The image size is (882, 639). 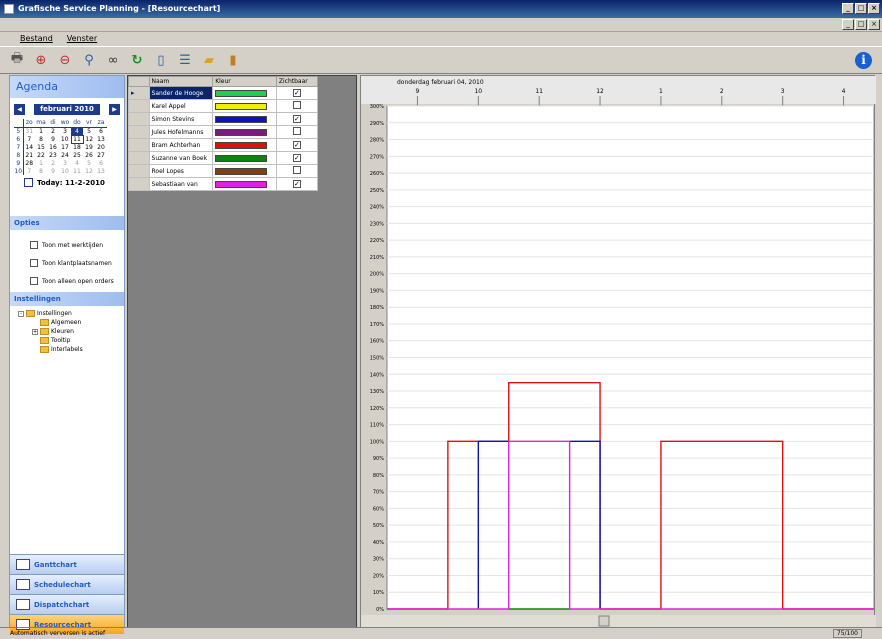 I want to click on calendar-day: 28, so click(x=29, y=163).